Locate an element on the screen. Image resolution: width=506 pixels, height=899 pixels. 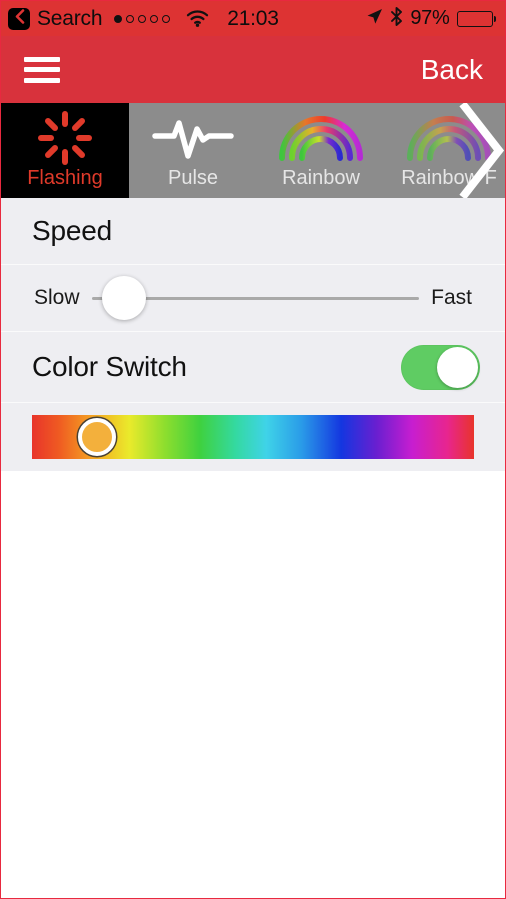
mode-tab-bar: Flashing Pulse Rainbow Rainbow F is located at coordinates (253, 150).